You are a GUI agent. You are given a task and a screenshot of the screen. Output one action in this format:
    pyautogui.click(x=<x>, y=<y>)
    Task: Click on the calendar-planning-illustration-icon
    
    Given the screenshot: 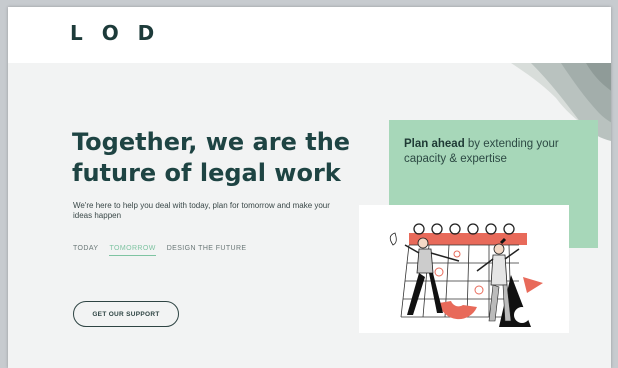 What is the action you would take?
    pyautogui.click(x=466, y=275)
    